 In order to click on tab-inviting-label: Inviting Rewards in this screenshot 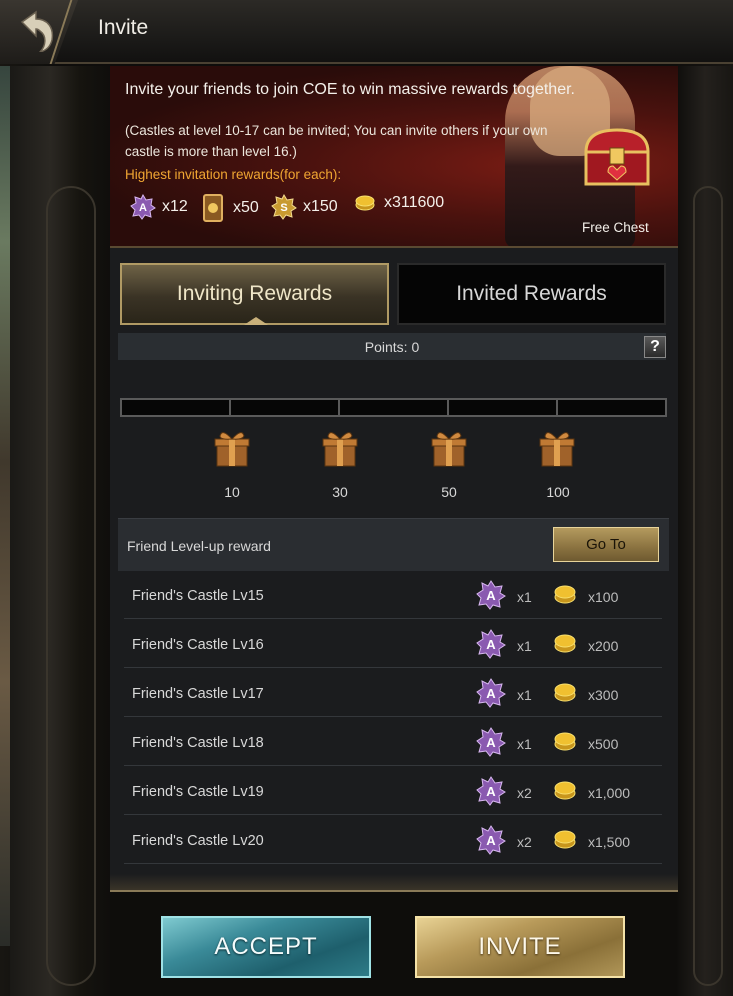, I will do `click(254, 293)`.